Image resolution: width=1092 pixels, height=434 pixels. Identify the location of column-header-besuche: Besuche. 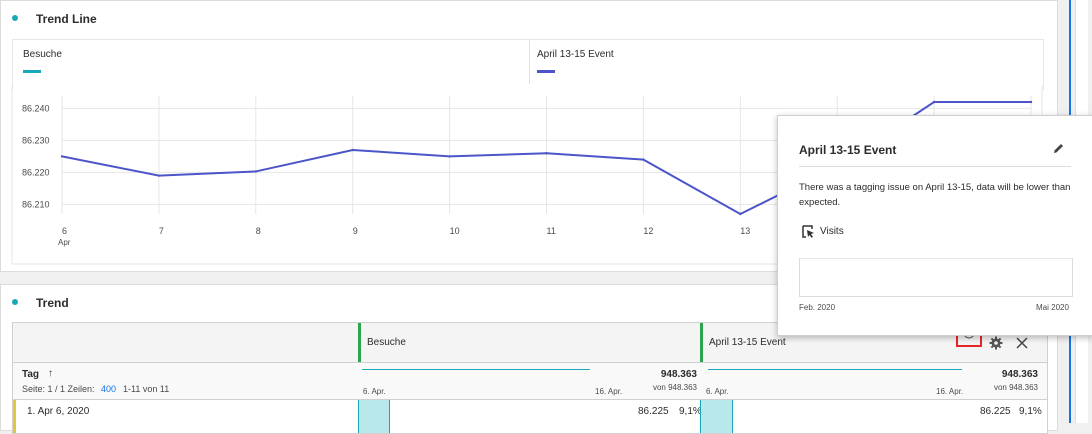
(529, 342).